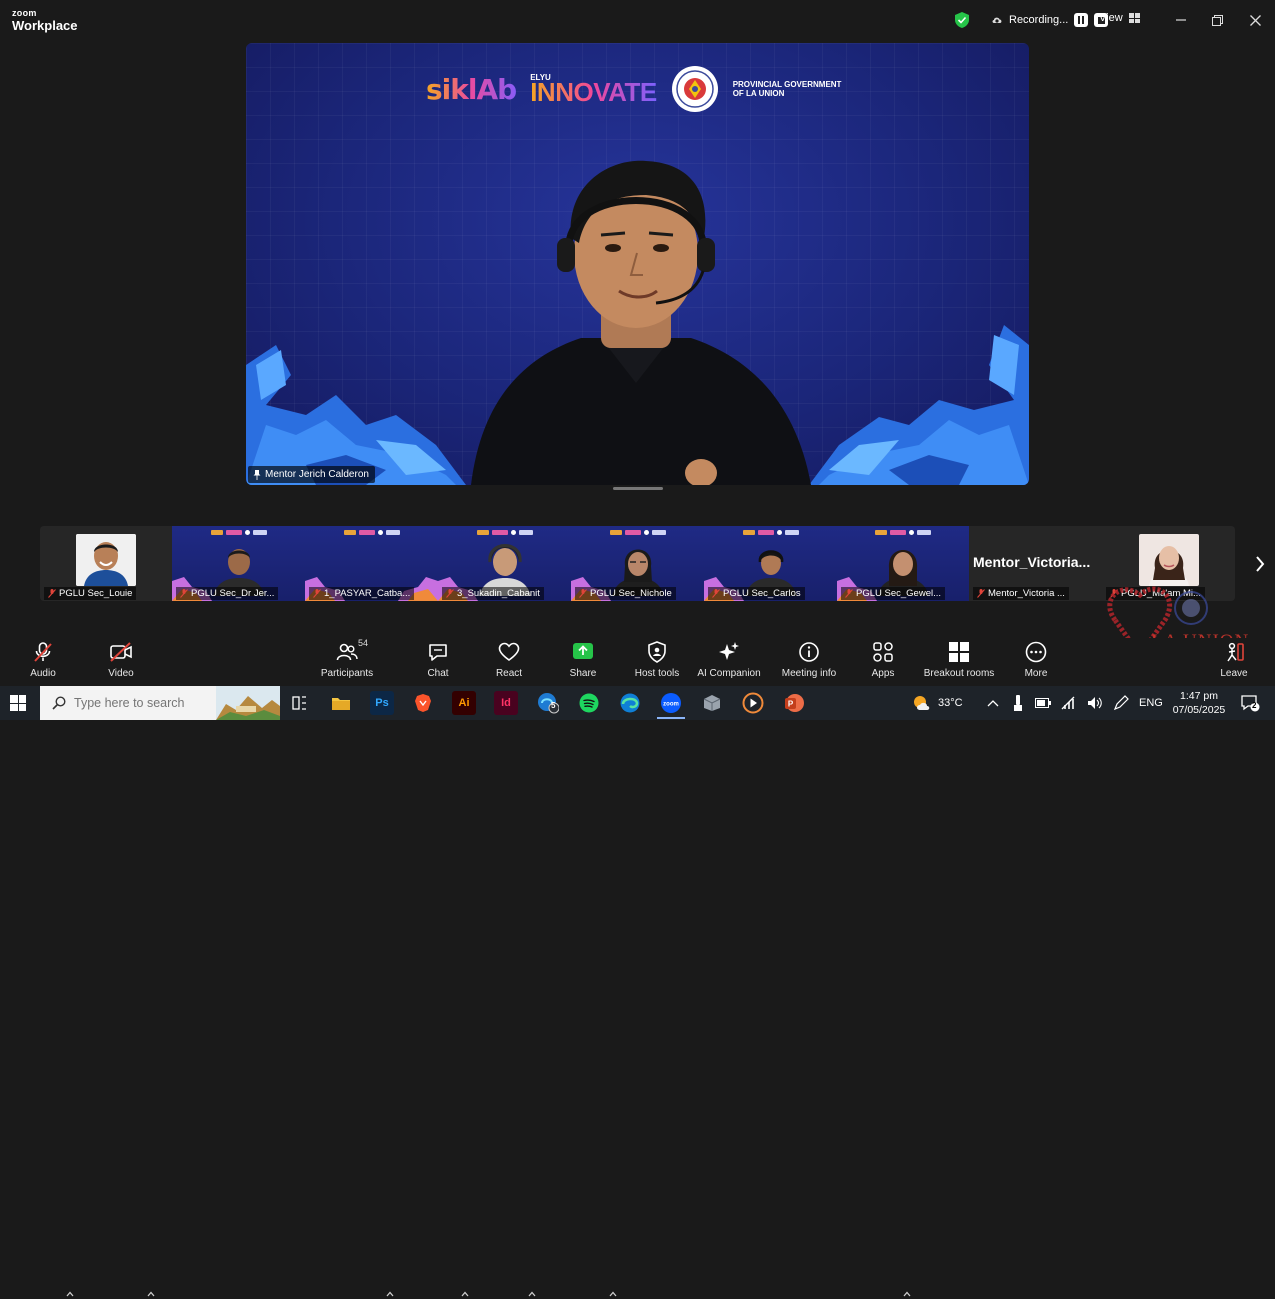  What do you see at coordinates (391, 1294) in the screenshot?
I see `participants-options-caret` at bounding box center [391, 1294].